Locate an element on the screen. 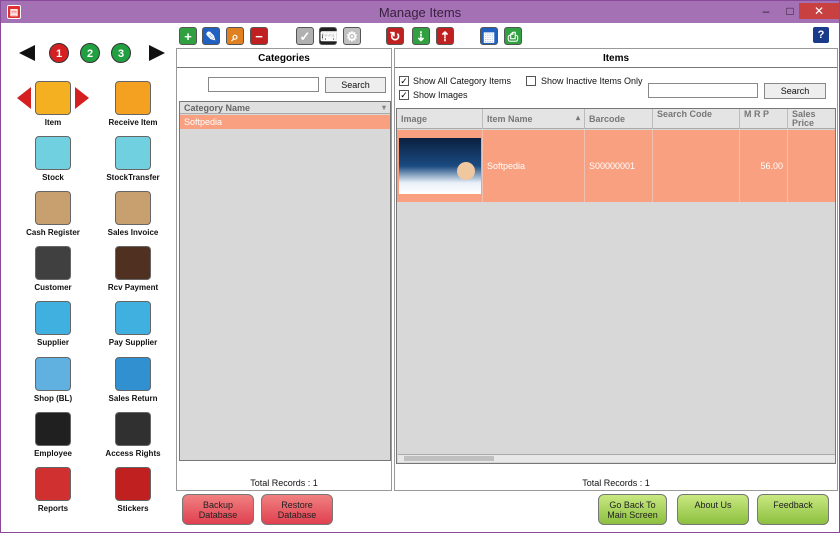 The height and width of the screenshot is (533, 840). go-back-main-screen-button: Go Back To Main Screen is located at coordinates (632, 509).